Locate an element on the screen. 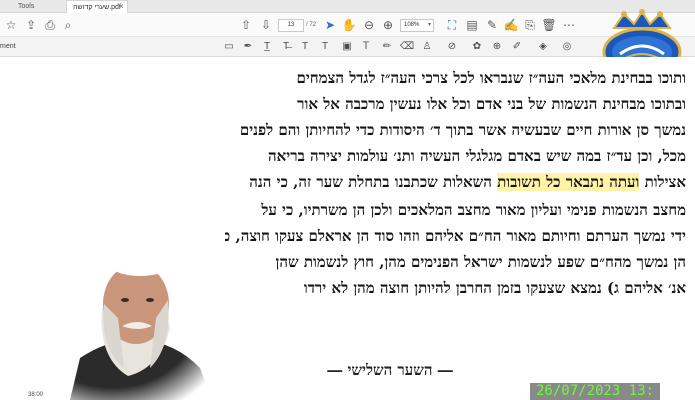 The height and width of the screenshot is (400, 695). hand-icon: ✋ is located at coordinates (349, 25).